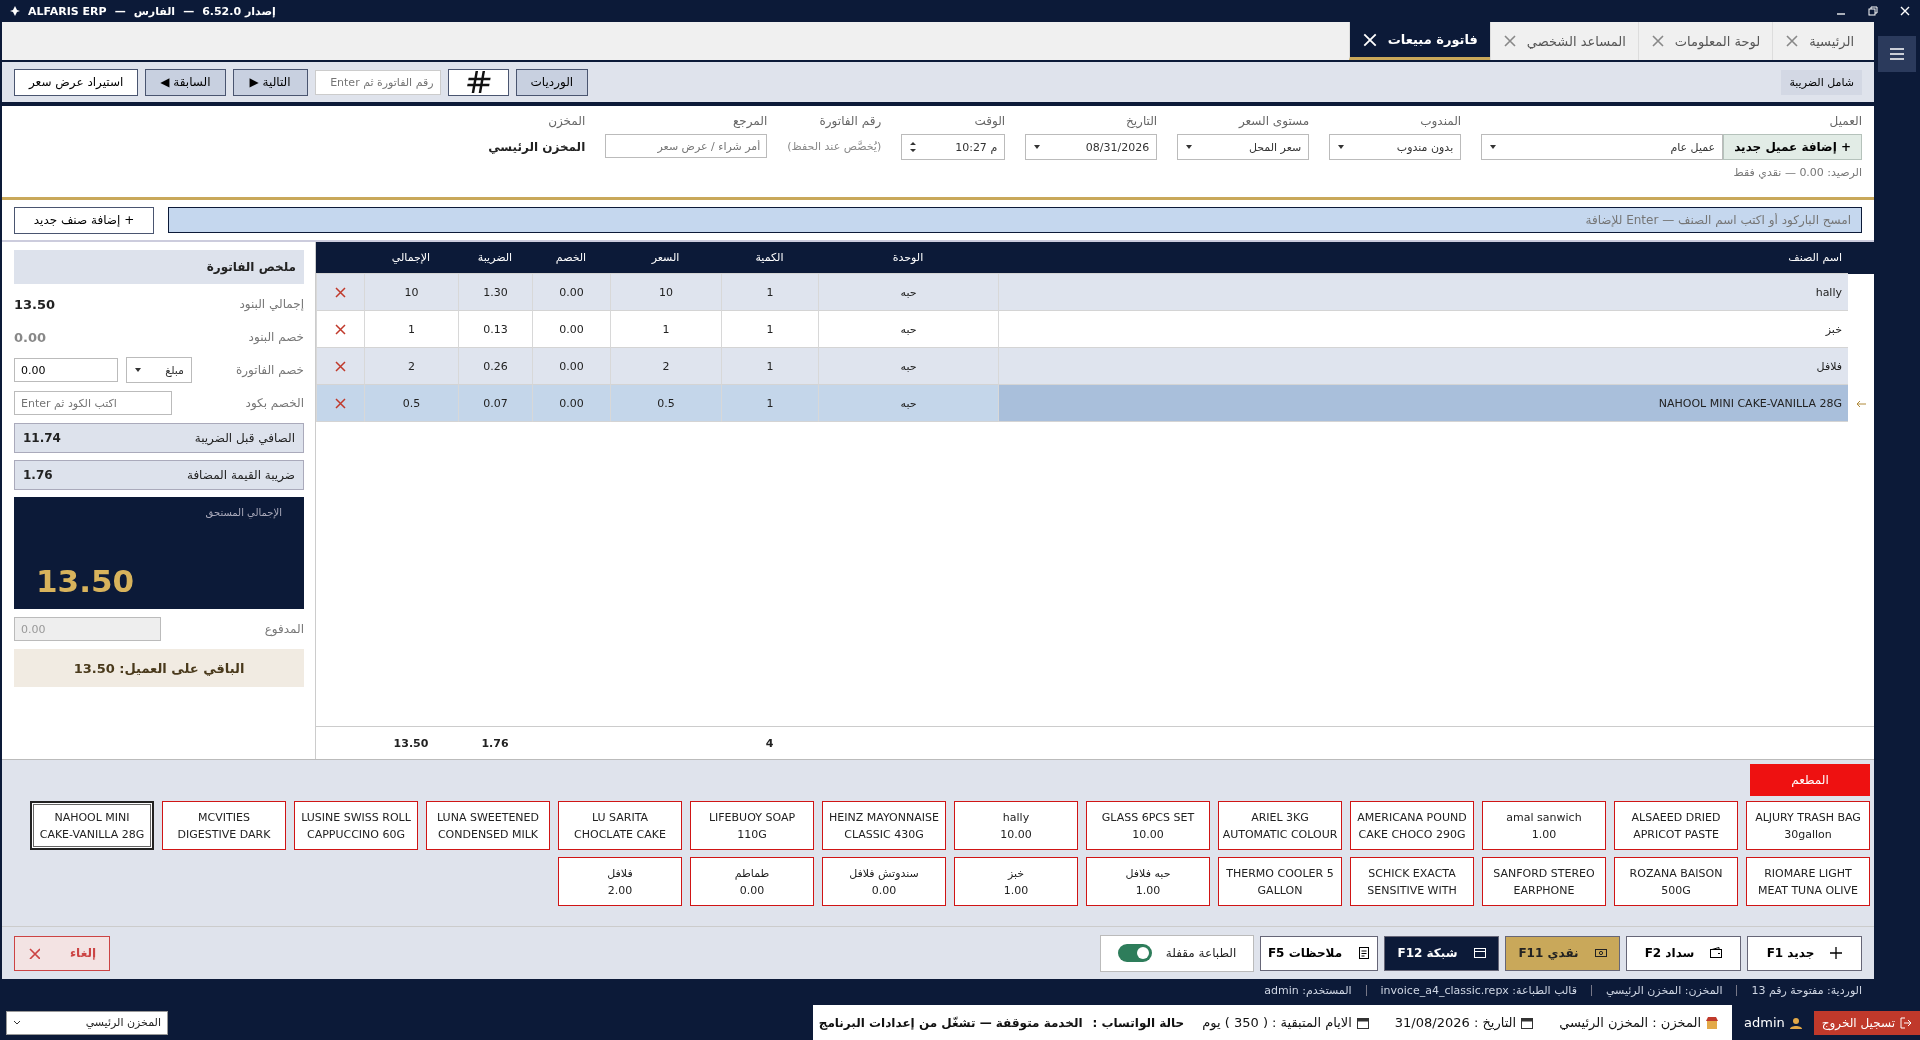  Describe the element at coordinates (1141, 121) in the screenshot. I see `field-label: التاريخ` at that location.